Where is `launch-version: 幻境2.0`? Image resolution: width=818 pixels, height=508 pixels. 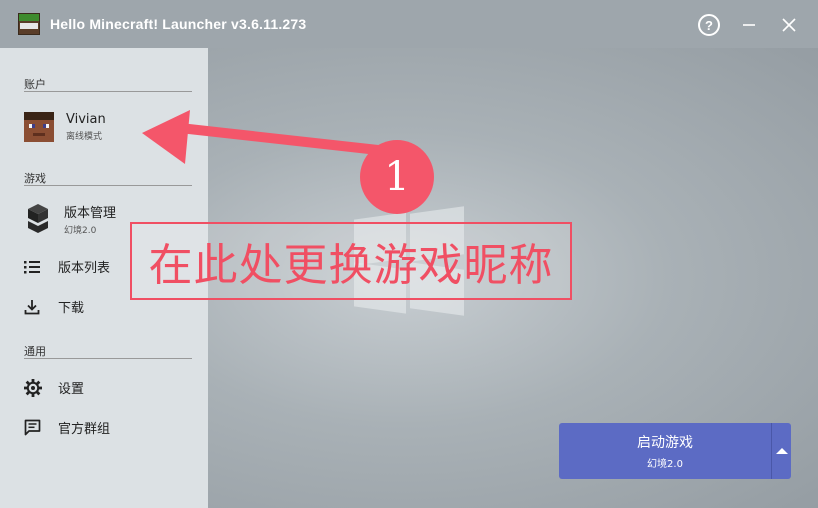 launch-version: 幻境2.0 is located at coordinates (665, 464).